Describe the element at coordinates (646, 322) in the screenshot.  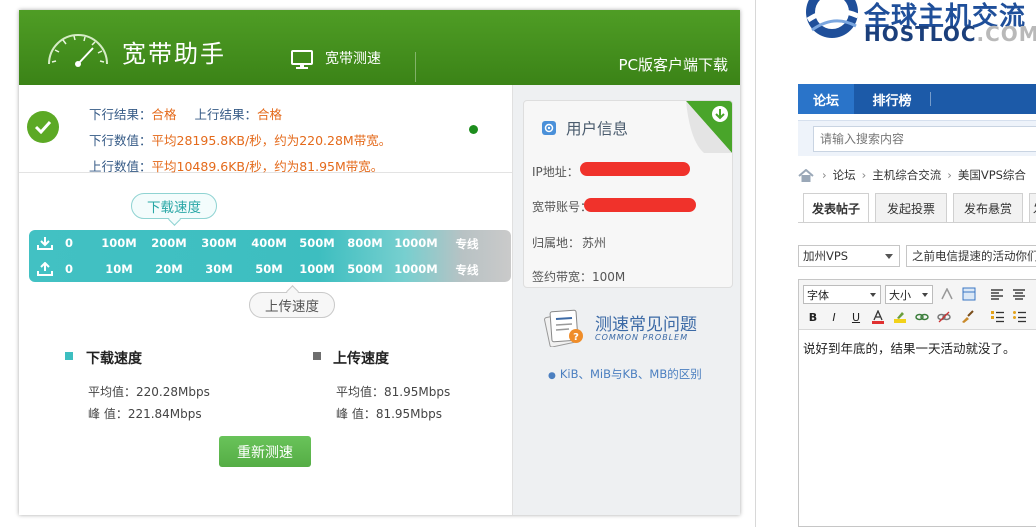
I see `faq-title: 测速常见问题` at that location.